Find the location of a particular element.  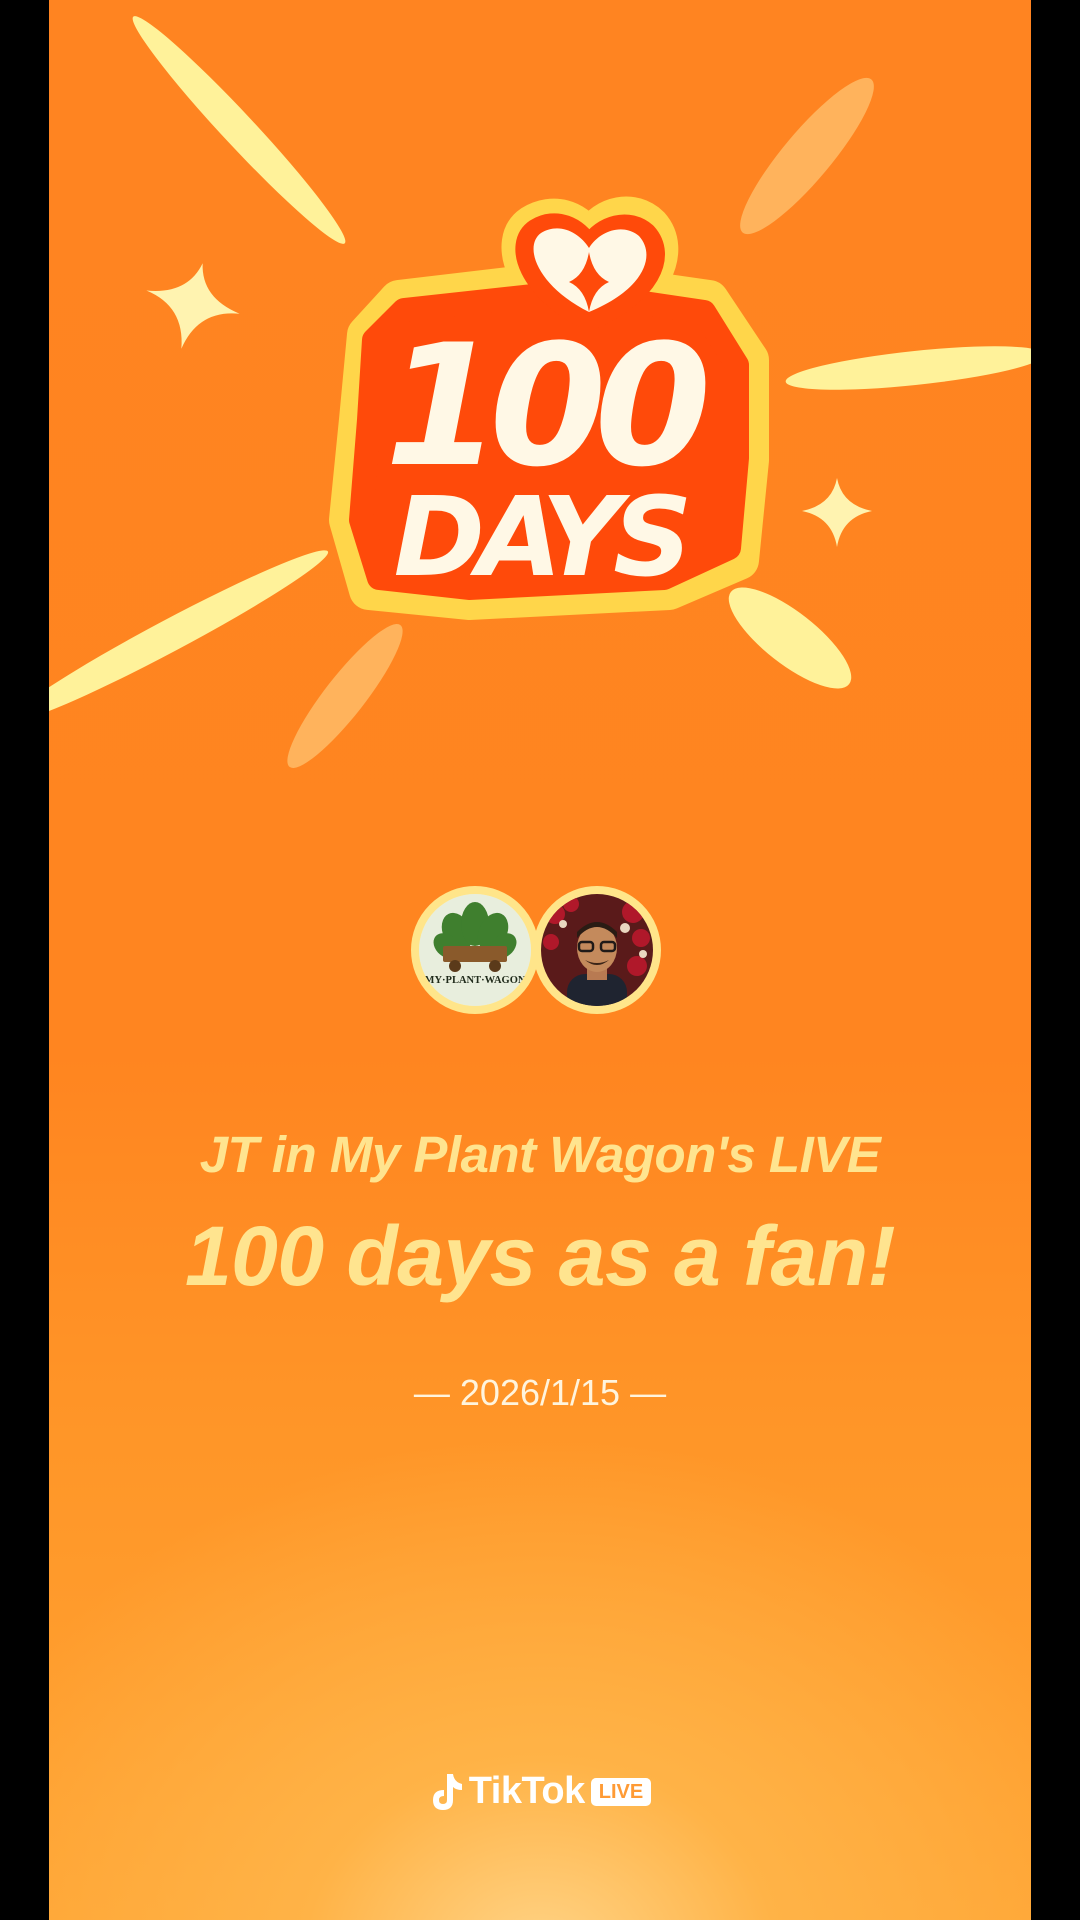

avatar-pair: MY·PLANT·WAGON is located at coordinates (541, 956).